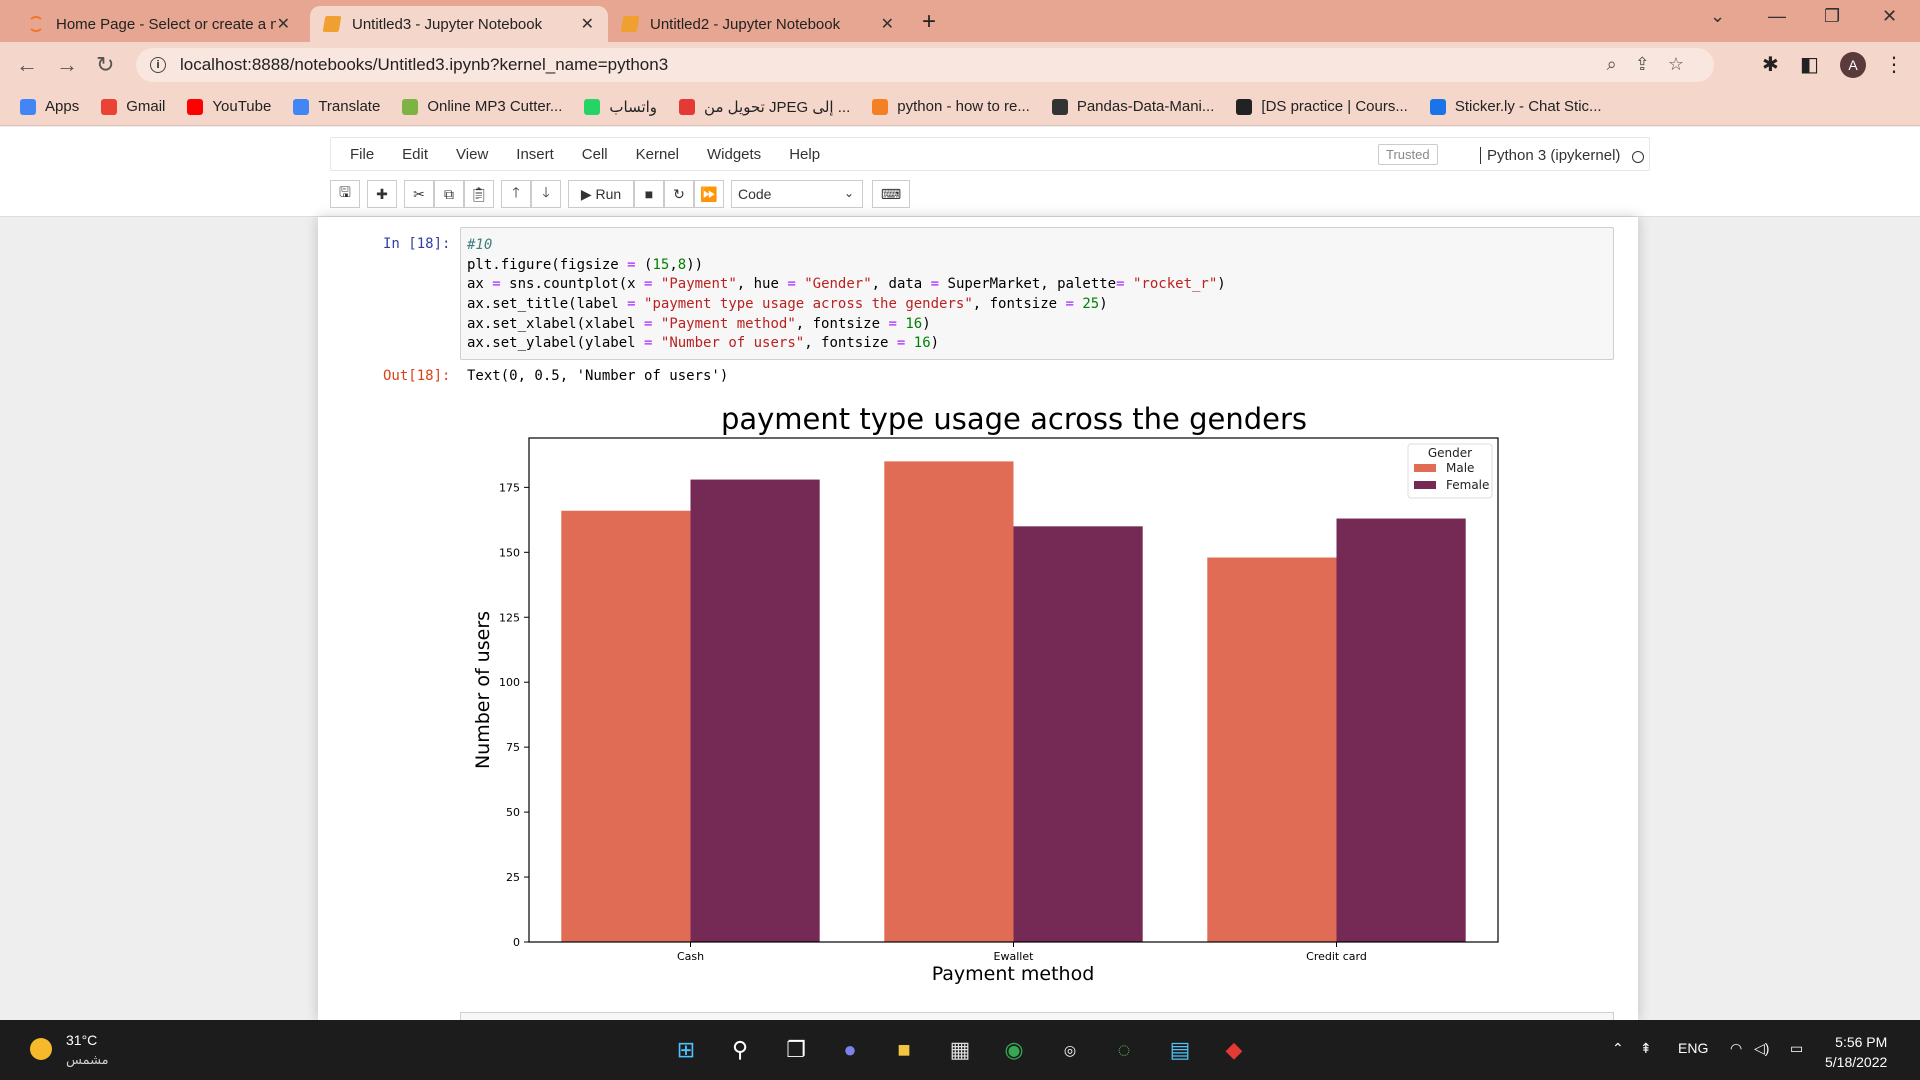  Describe the element at coordinates (345, 194) in the screenshot. I see `save-icon: 🖫` at that location.